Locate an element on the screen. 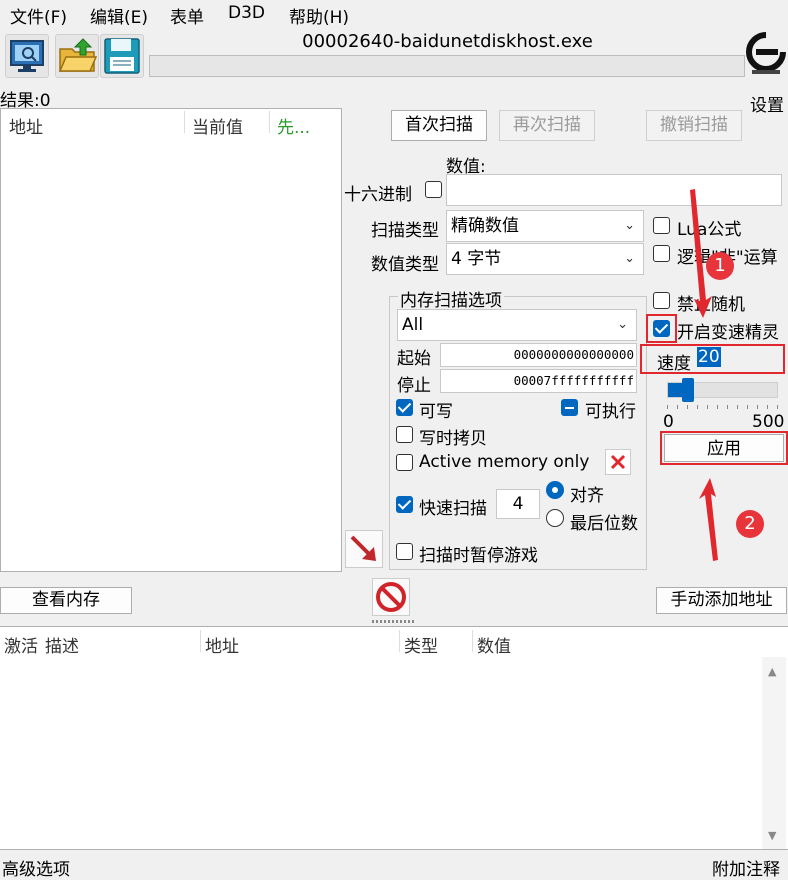 The width and height of the screenshot is (788, 880). annotation-badge-2: 2 is located at coordinates (750, 524).